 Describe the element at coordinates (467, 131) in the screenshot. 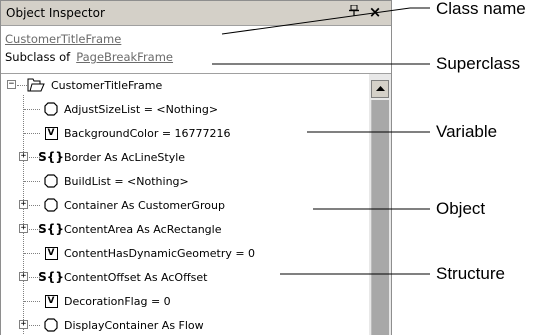

I see `callout-variable: Variable` at that location.